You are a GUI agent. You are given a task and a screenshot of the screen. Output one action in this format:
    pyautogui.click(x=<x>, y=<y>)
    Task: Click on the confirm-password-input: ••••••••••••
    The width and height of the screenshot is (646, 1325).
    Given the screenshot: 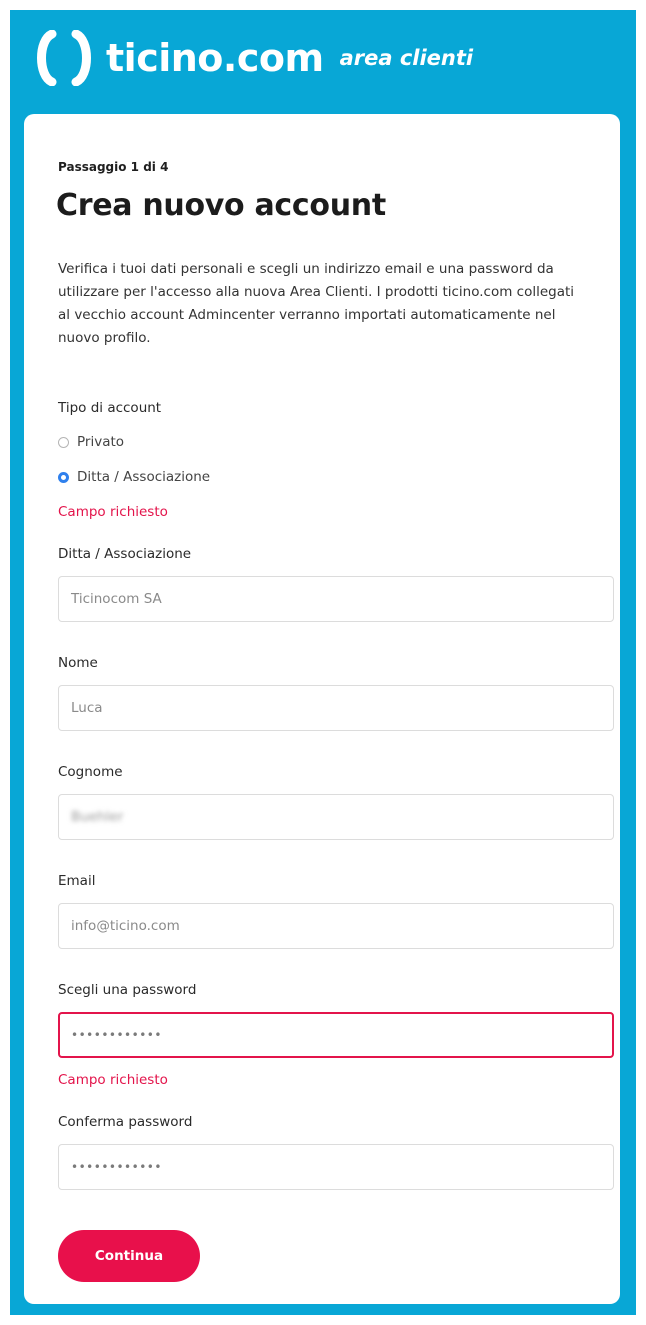 What is the action you would take?
    pyautogui.click(x=336, y=1167)
    